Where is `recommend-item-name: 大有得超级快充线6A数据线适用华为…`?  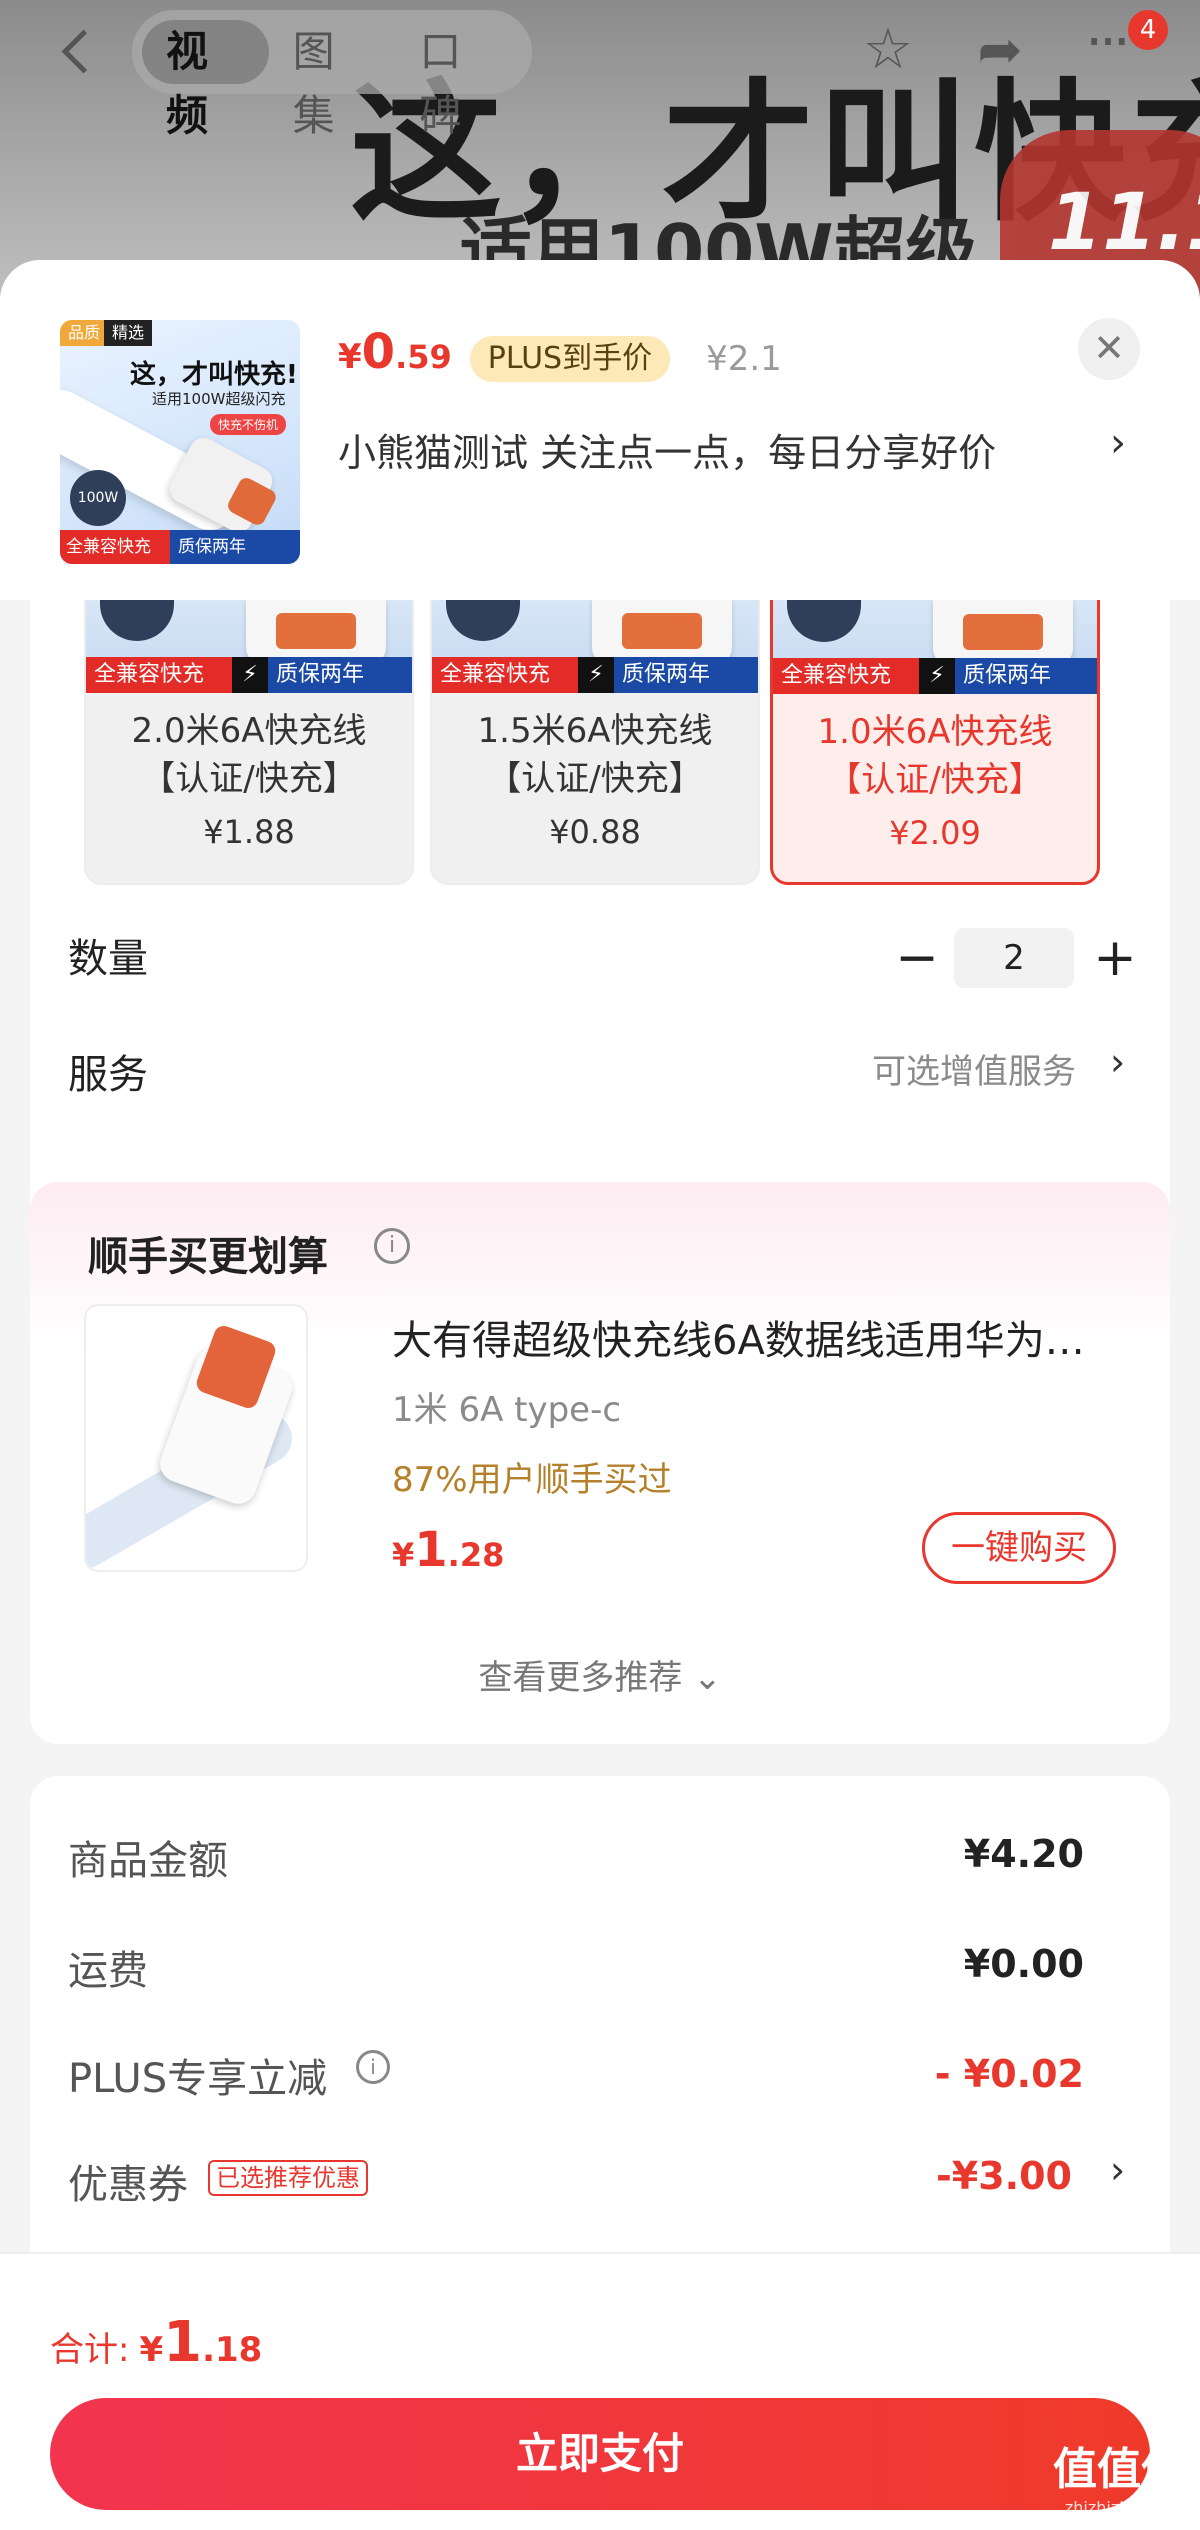
recommend-item-name: 大有得超级快充线6A数据线适用华为… is located at coordinates (772, 1337).